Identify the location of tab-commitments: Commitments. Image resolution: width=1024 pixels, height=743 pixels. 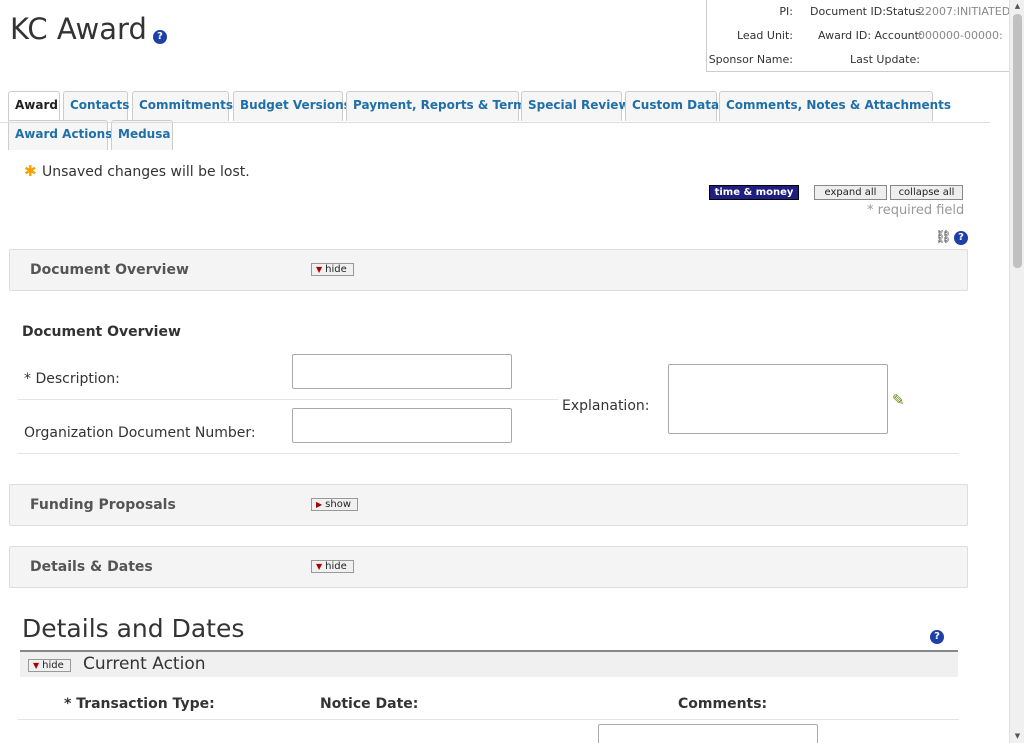
(182, 106).